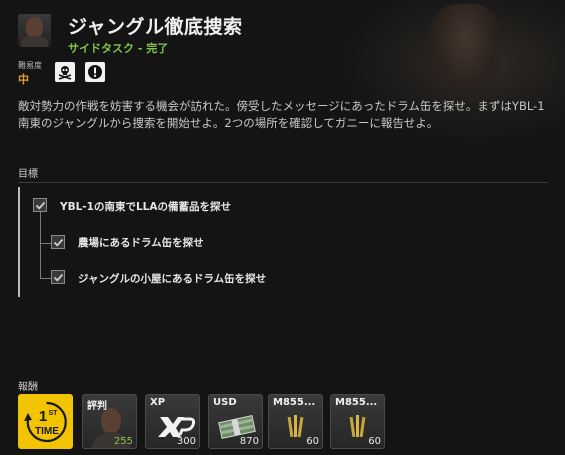 This screenshot has width=565, height=455. I want to click on rewards-label: 報酬, so click(28, 387).